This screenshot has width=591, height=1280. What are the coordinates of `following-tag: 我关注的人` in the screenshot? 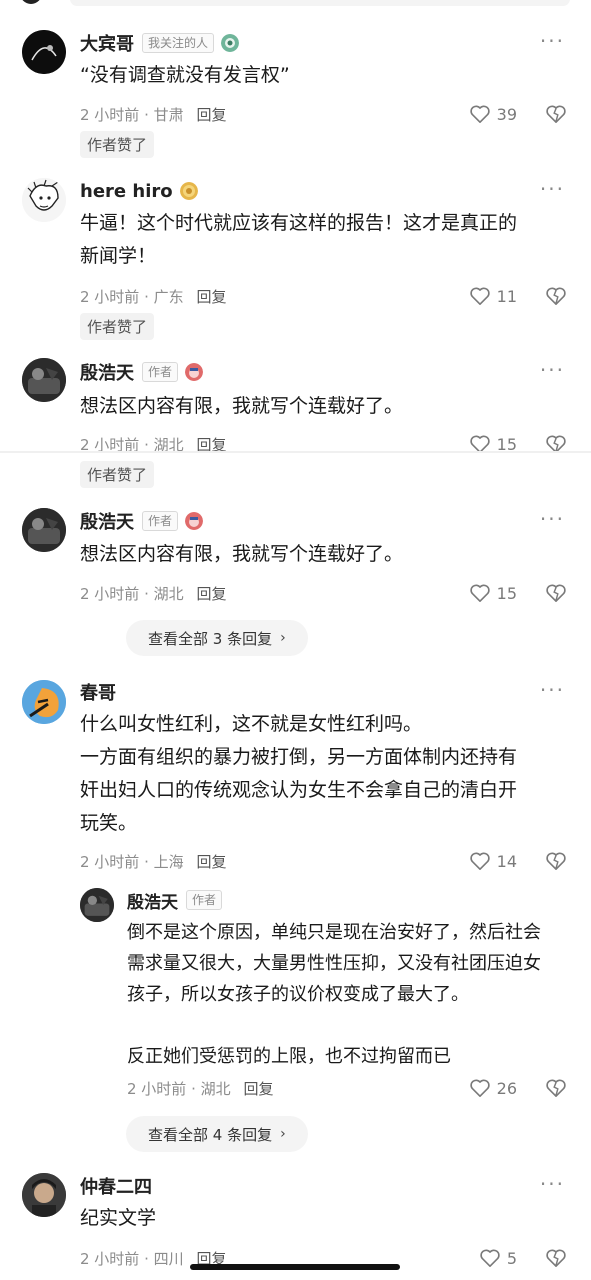 It's located at (178, 43).